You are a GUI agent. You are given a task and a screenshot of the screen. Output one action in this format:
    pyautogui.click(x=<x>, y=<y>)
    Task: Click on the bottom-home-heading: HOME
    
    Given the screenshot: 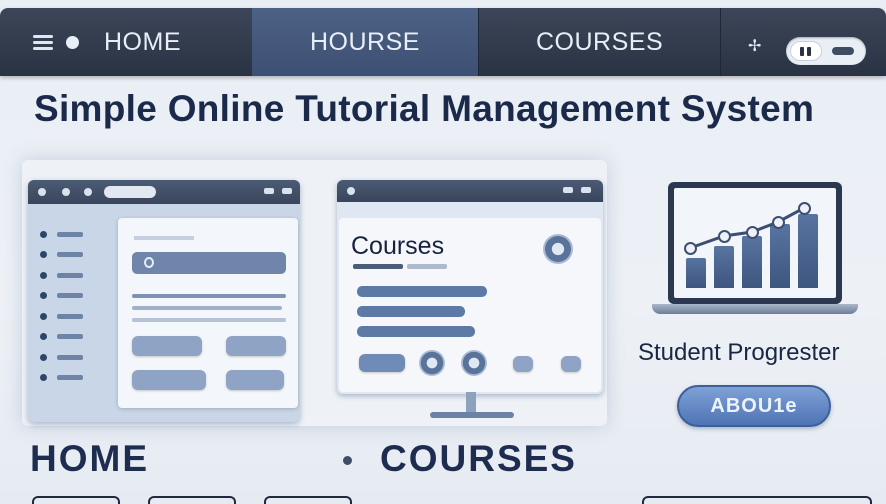 What is the action you would take?
    pyautogui.click(x=89, y=459)
    